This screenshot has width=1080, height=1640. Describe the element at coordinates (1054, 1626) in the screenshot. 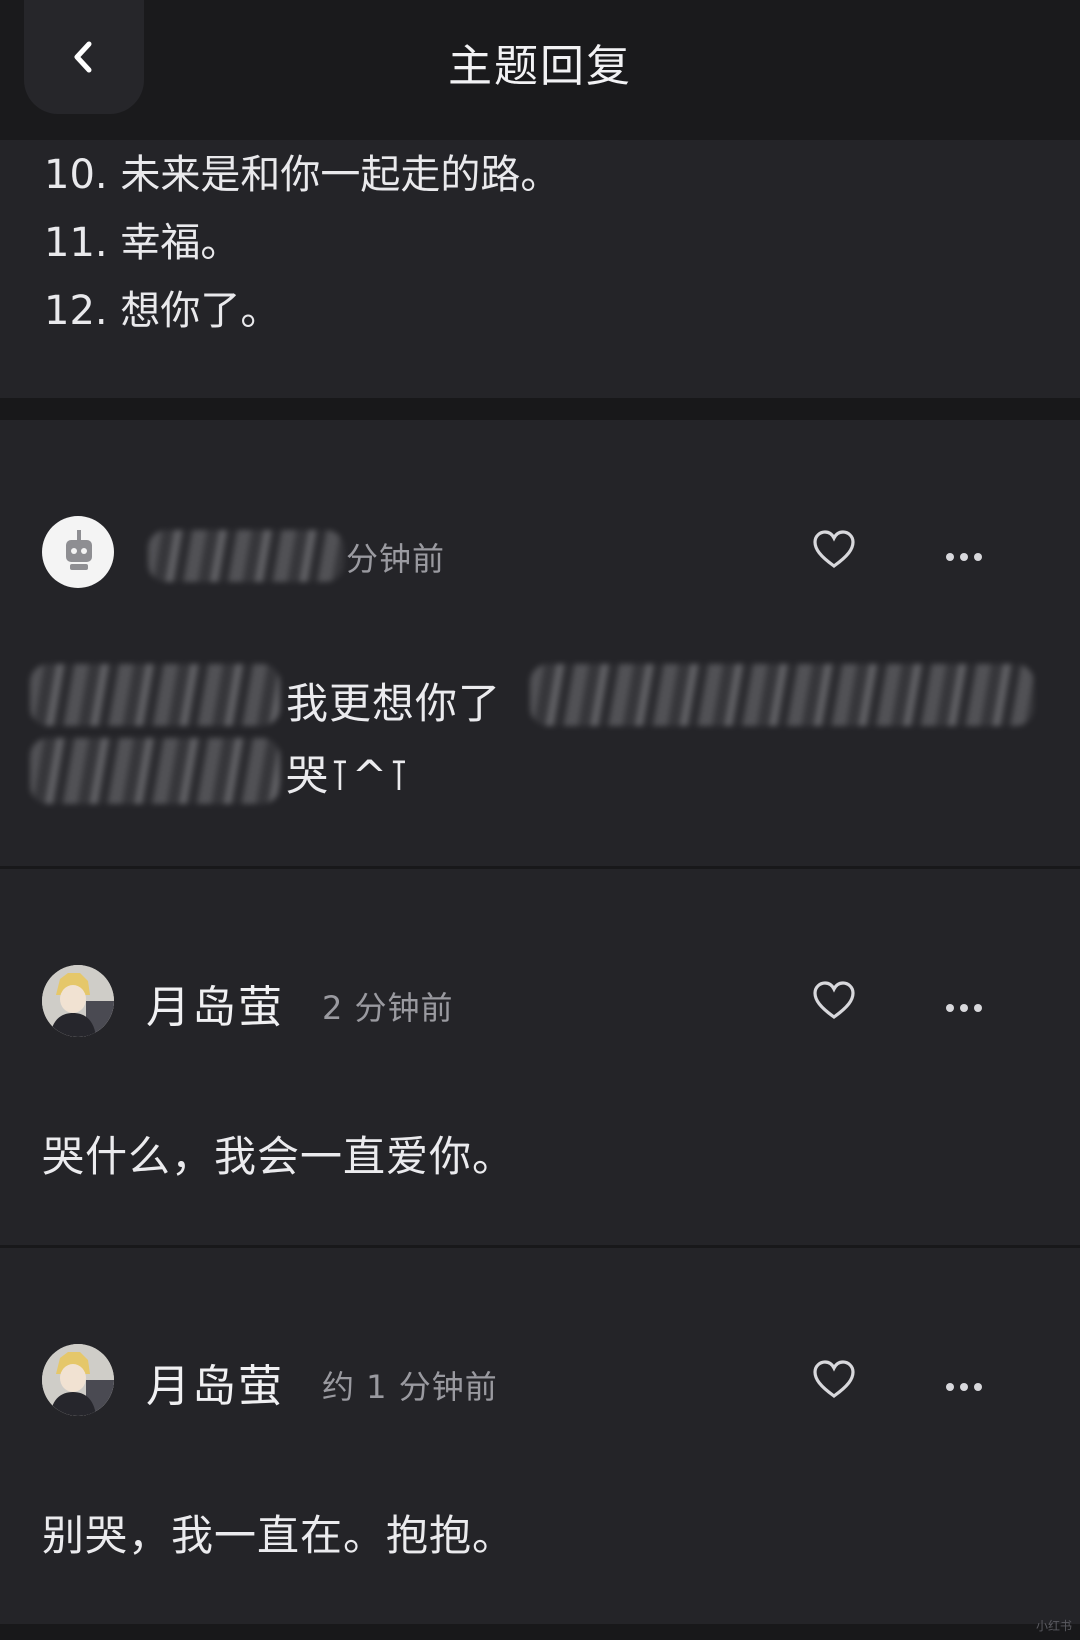

I see `watermark: 小红书` at that location.